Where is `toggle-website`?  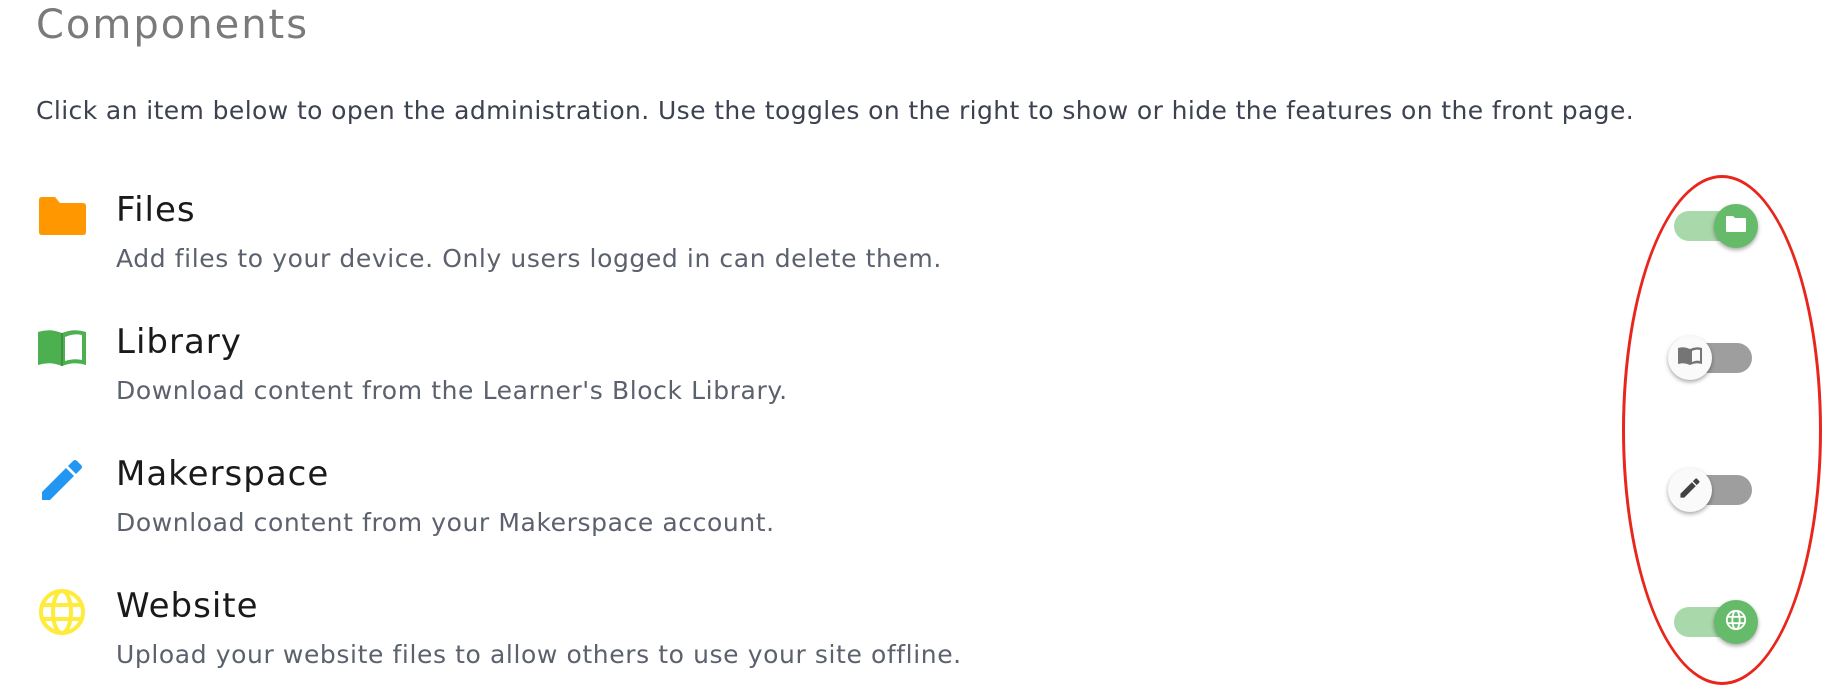 toggle-website is located at coordinates (1713, 622).